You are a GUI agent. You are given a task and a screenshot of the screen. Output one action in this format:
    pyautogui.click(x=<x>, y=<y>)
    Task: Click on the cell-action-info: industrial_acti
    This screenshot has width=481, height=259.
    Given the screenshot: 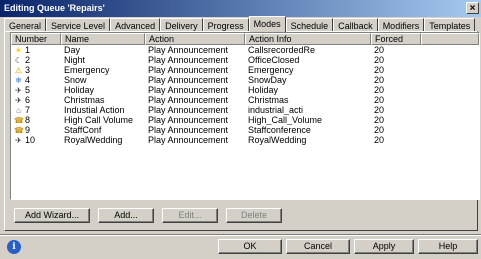 What is the action you would take?
    pyautogui.click(x=276, y=110)
    